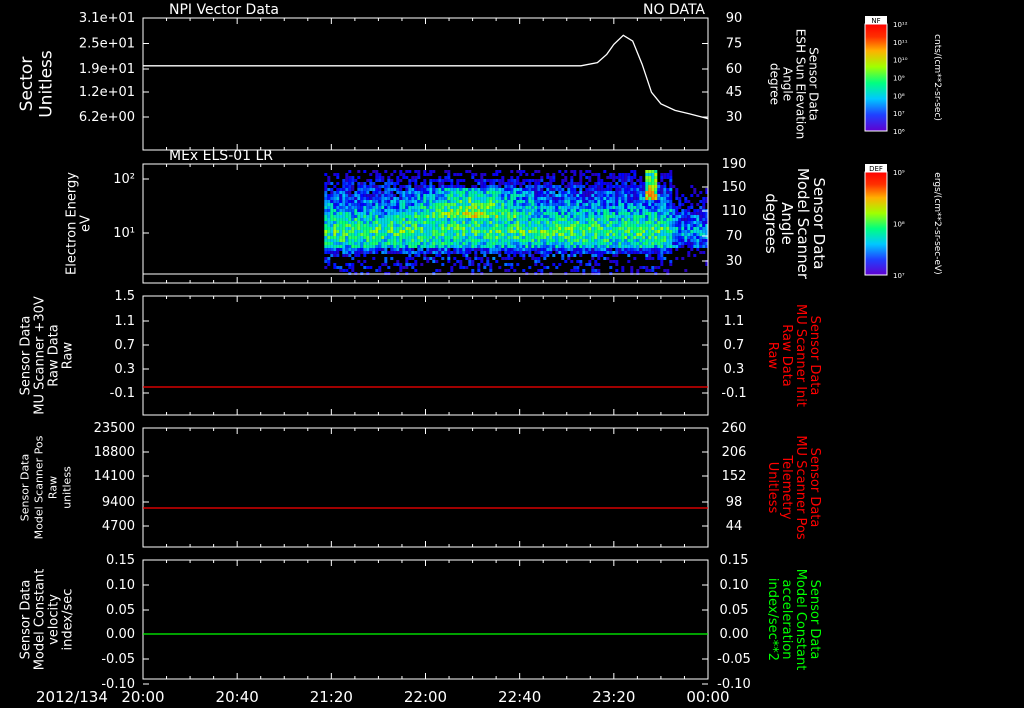 The image size is (1024, 708). What do you see at coordinates (876, 169) in the screenshot?
I see `colorbar-title: DEF` at bounding box center [876, 169].